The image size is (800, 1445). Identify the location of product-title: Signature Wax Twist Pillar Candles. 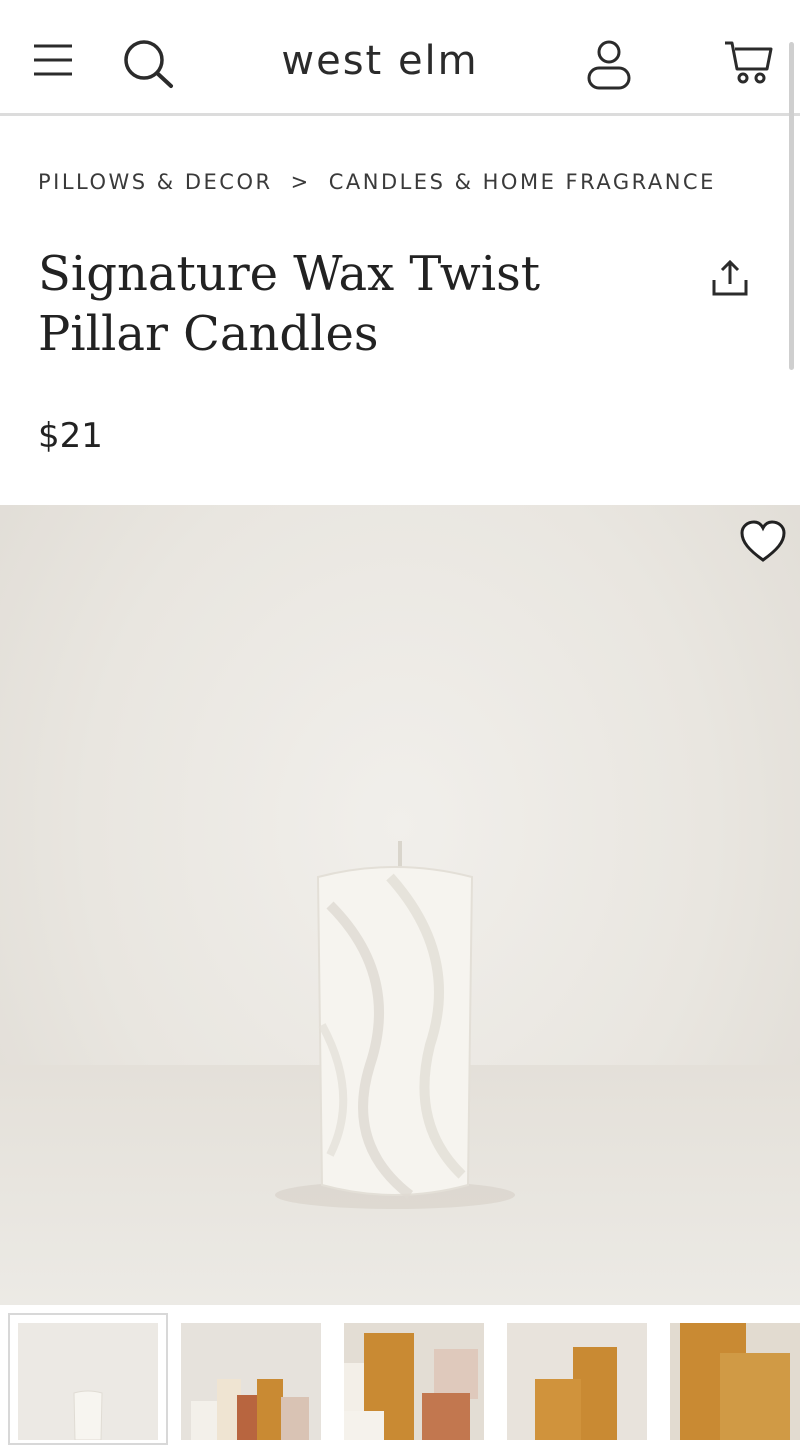
(289, 304).